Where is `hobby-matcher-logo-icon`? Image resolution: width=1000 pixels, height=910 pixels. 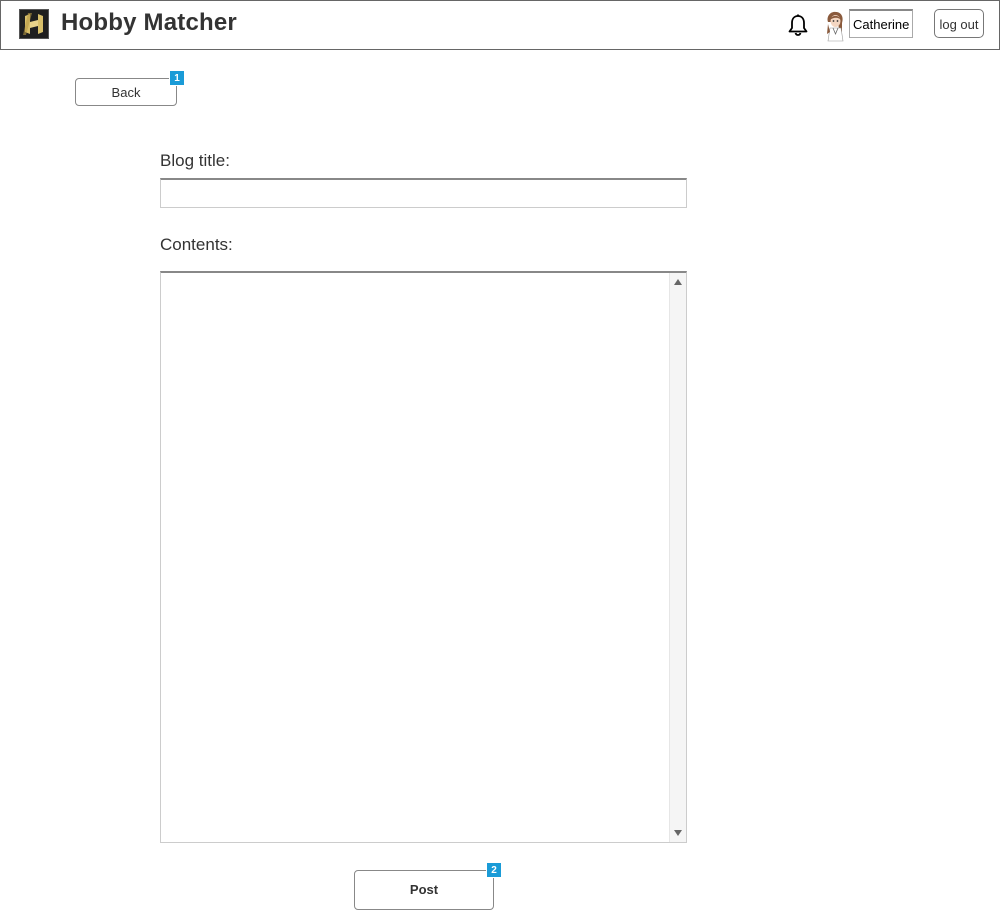 hobby-matcher-logo-icon is located at coordinates (34, 24).